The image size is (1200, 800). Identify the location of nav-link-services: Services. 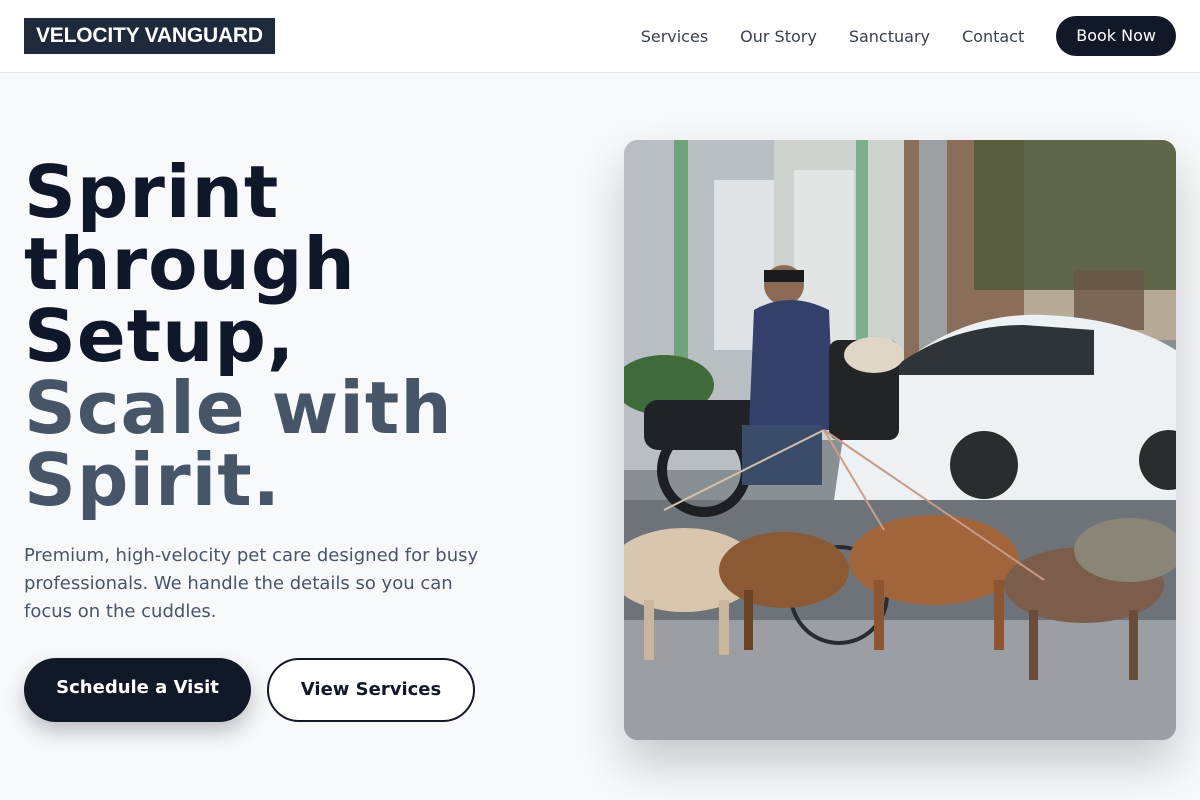
(674, 36).